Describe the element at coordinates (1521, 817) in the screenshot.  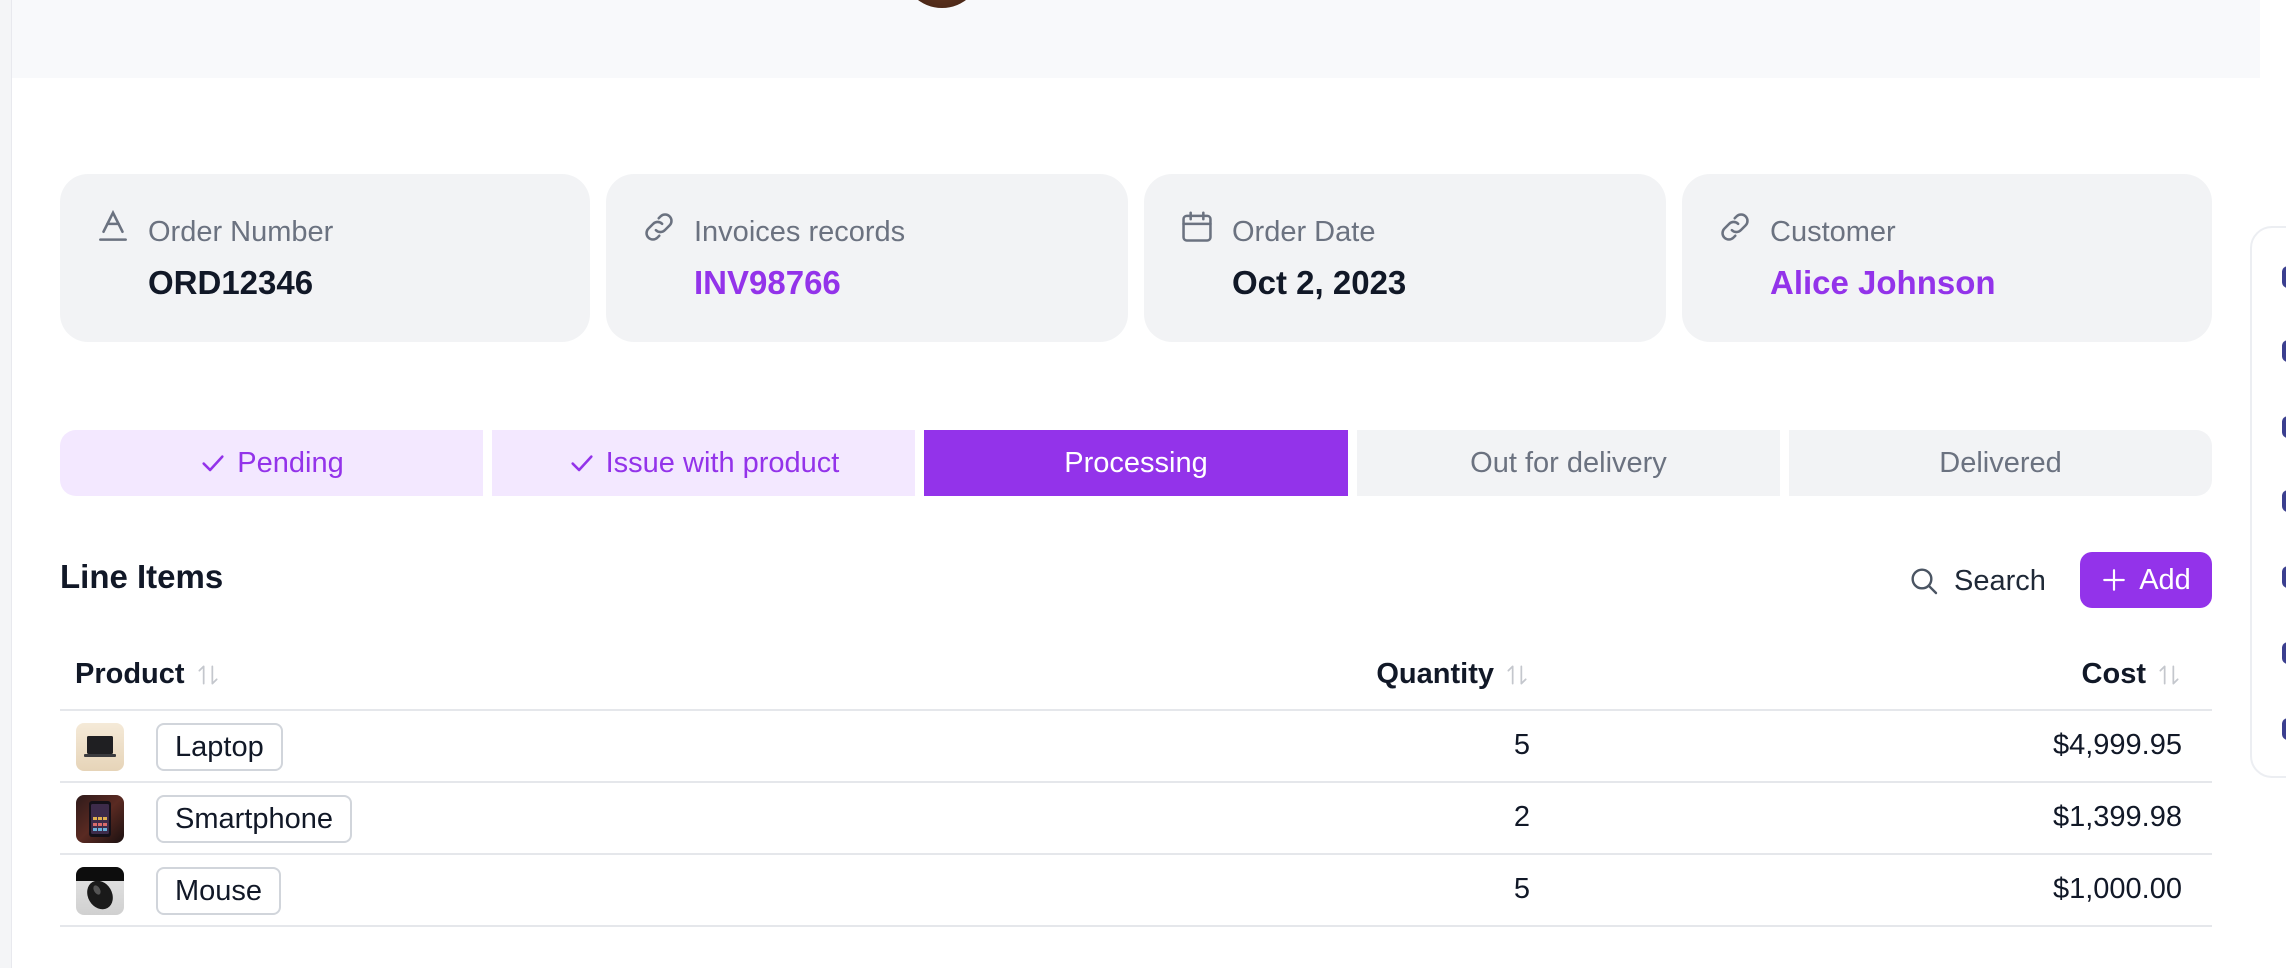
I see `quantity-cell: 2` at that location.